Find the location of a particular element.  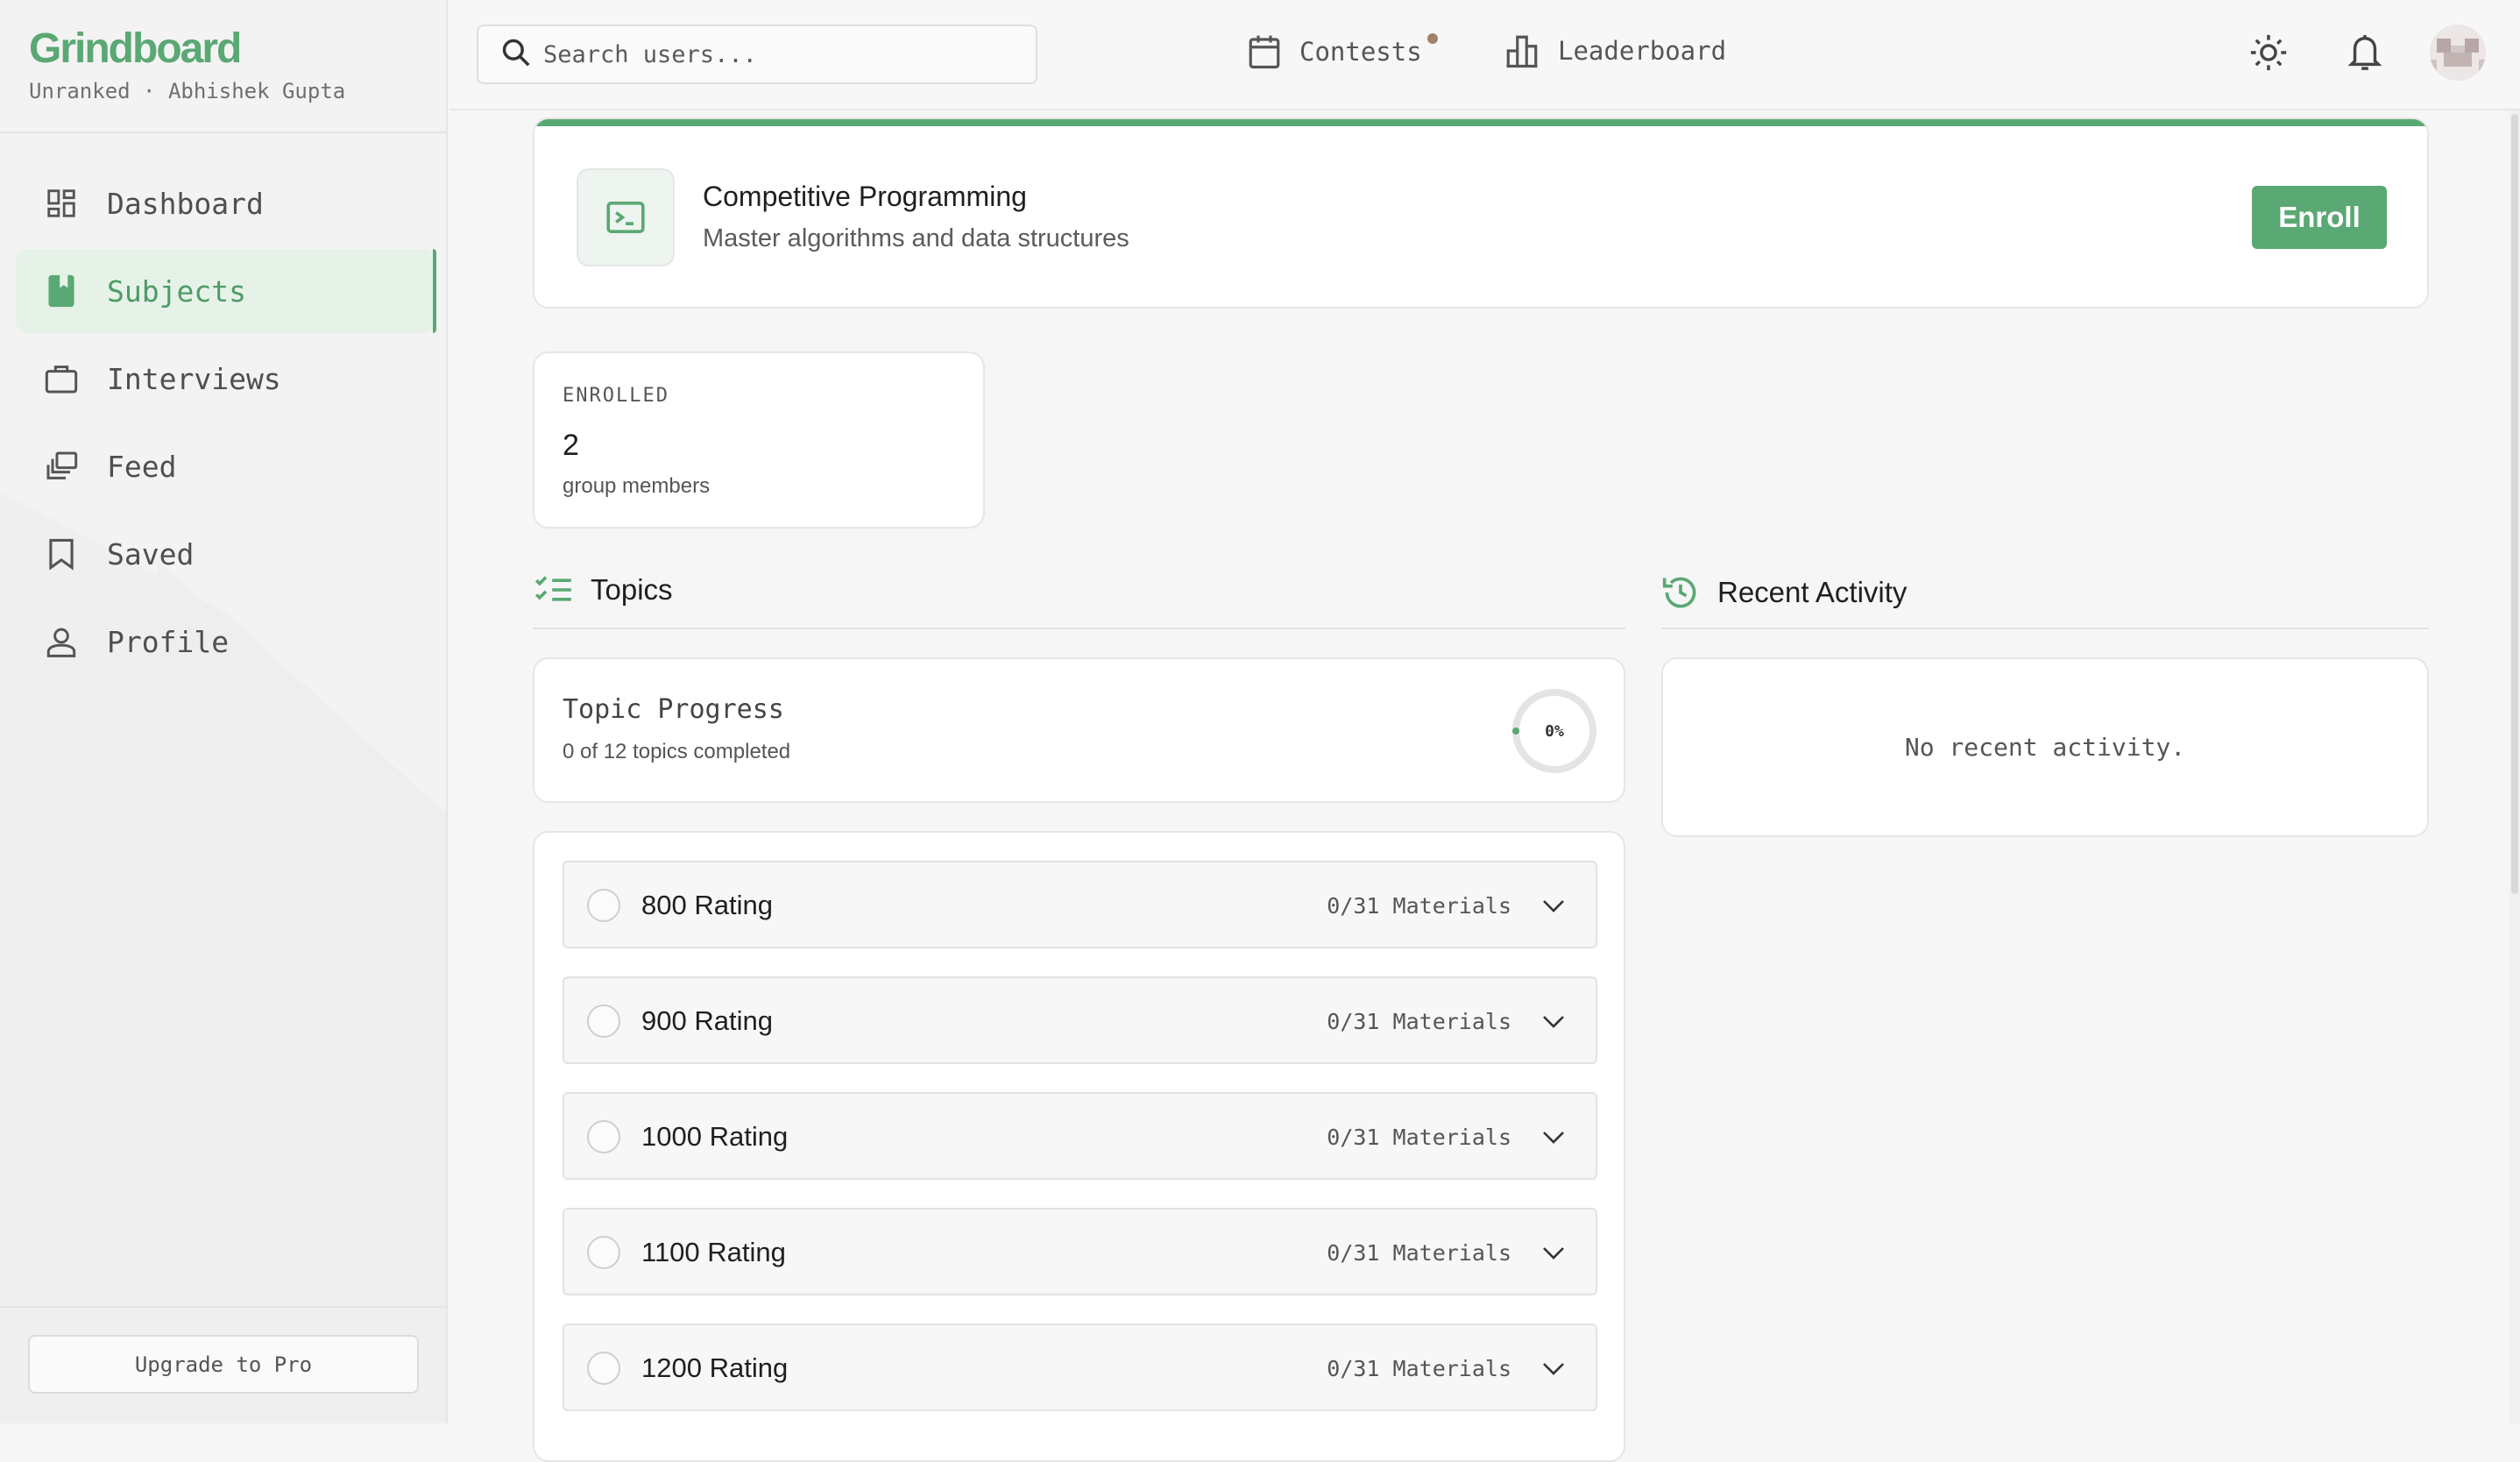

sun-icon is located at coordinates (2268, 55).